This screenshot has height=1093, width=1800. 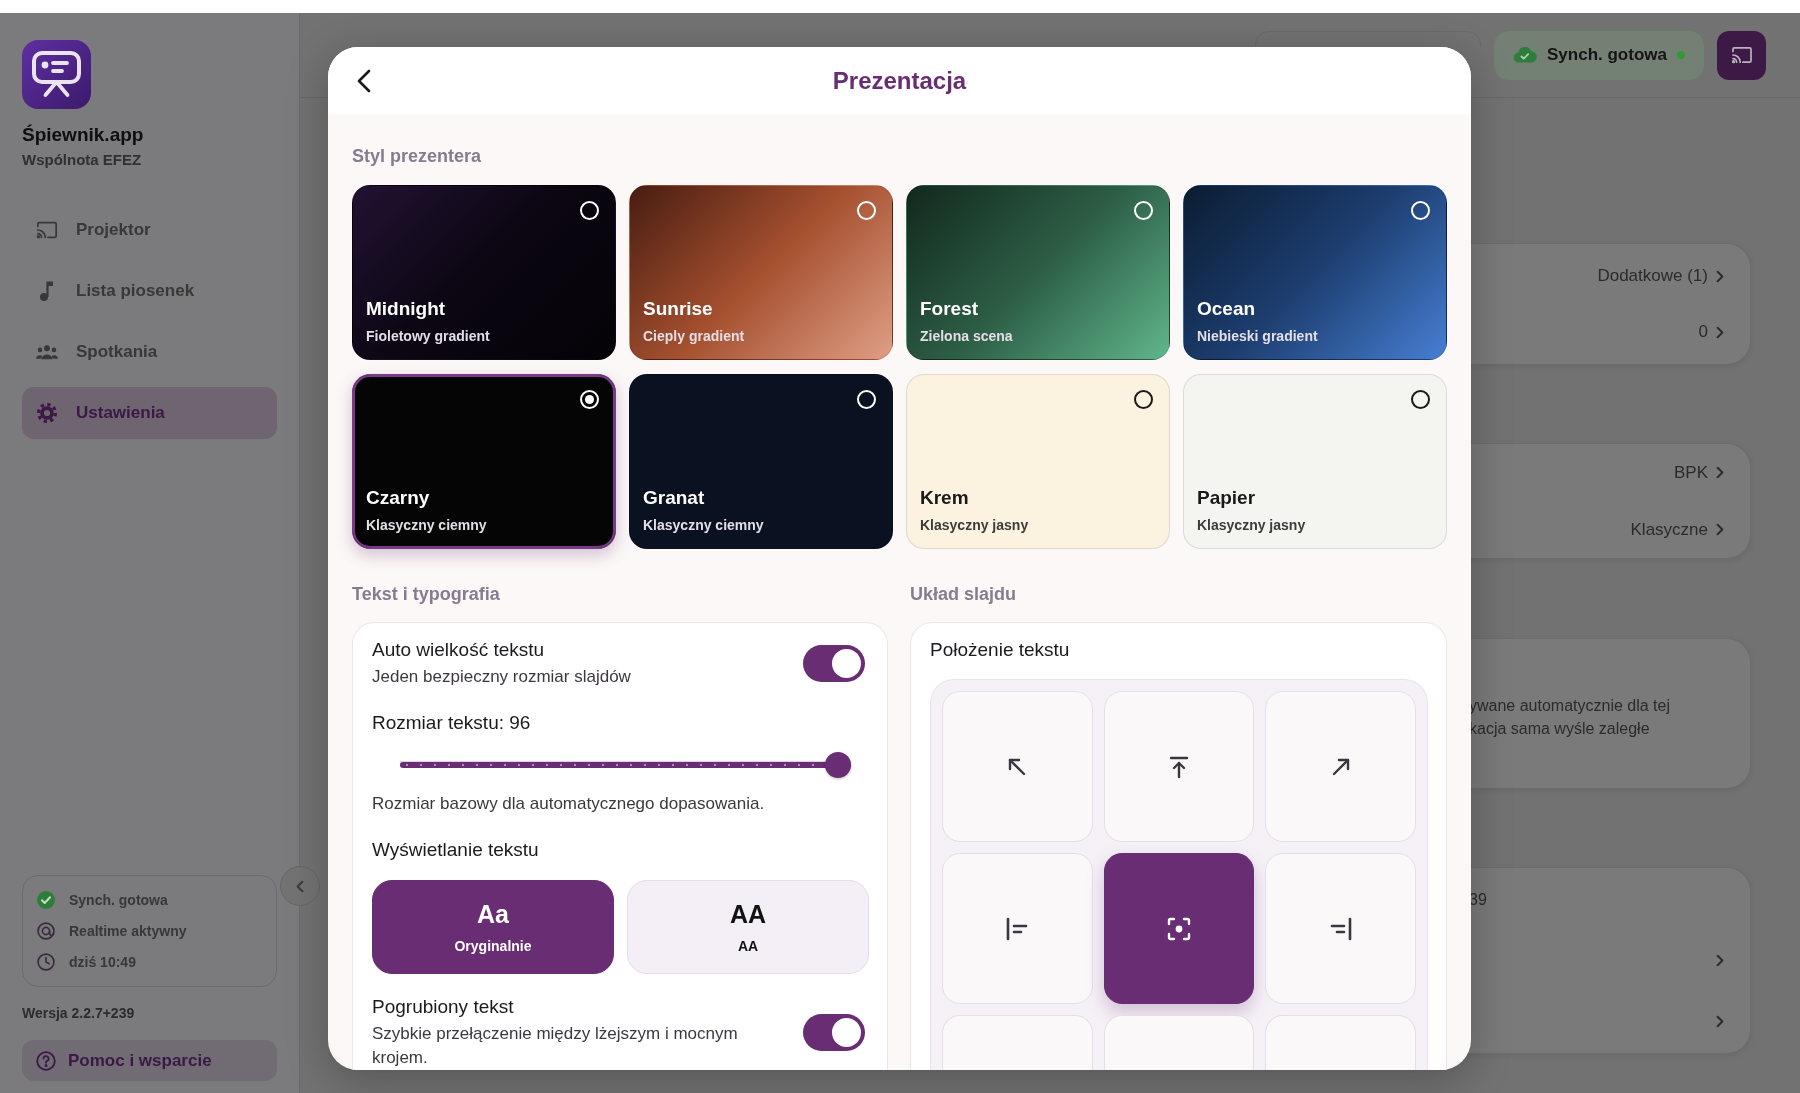 I want to click on status-text: Synch. gotowa, so click(x=118, y=899).